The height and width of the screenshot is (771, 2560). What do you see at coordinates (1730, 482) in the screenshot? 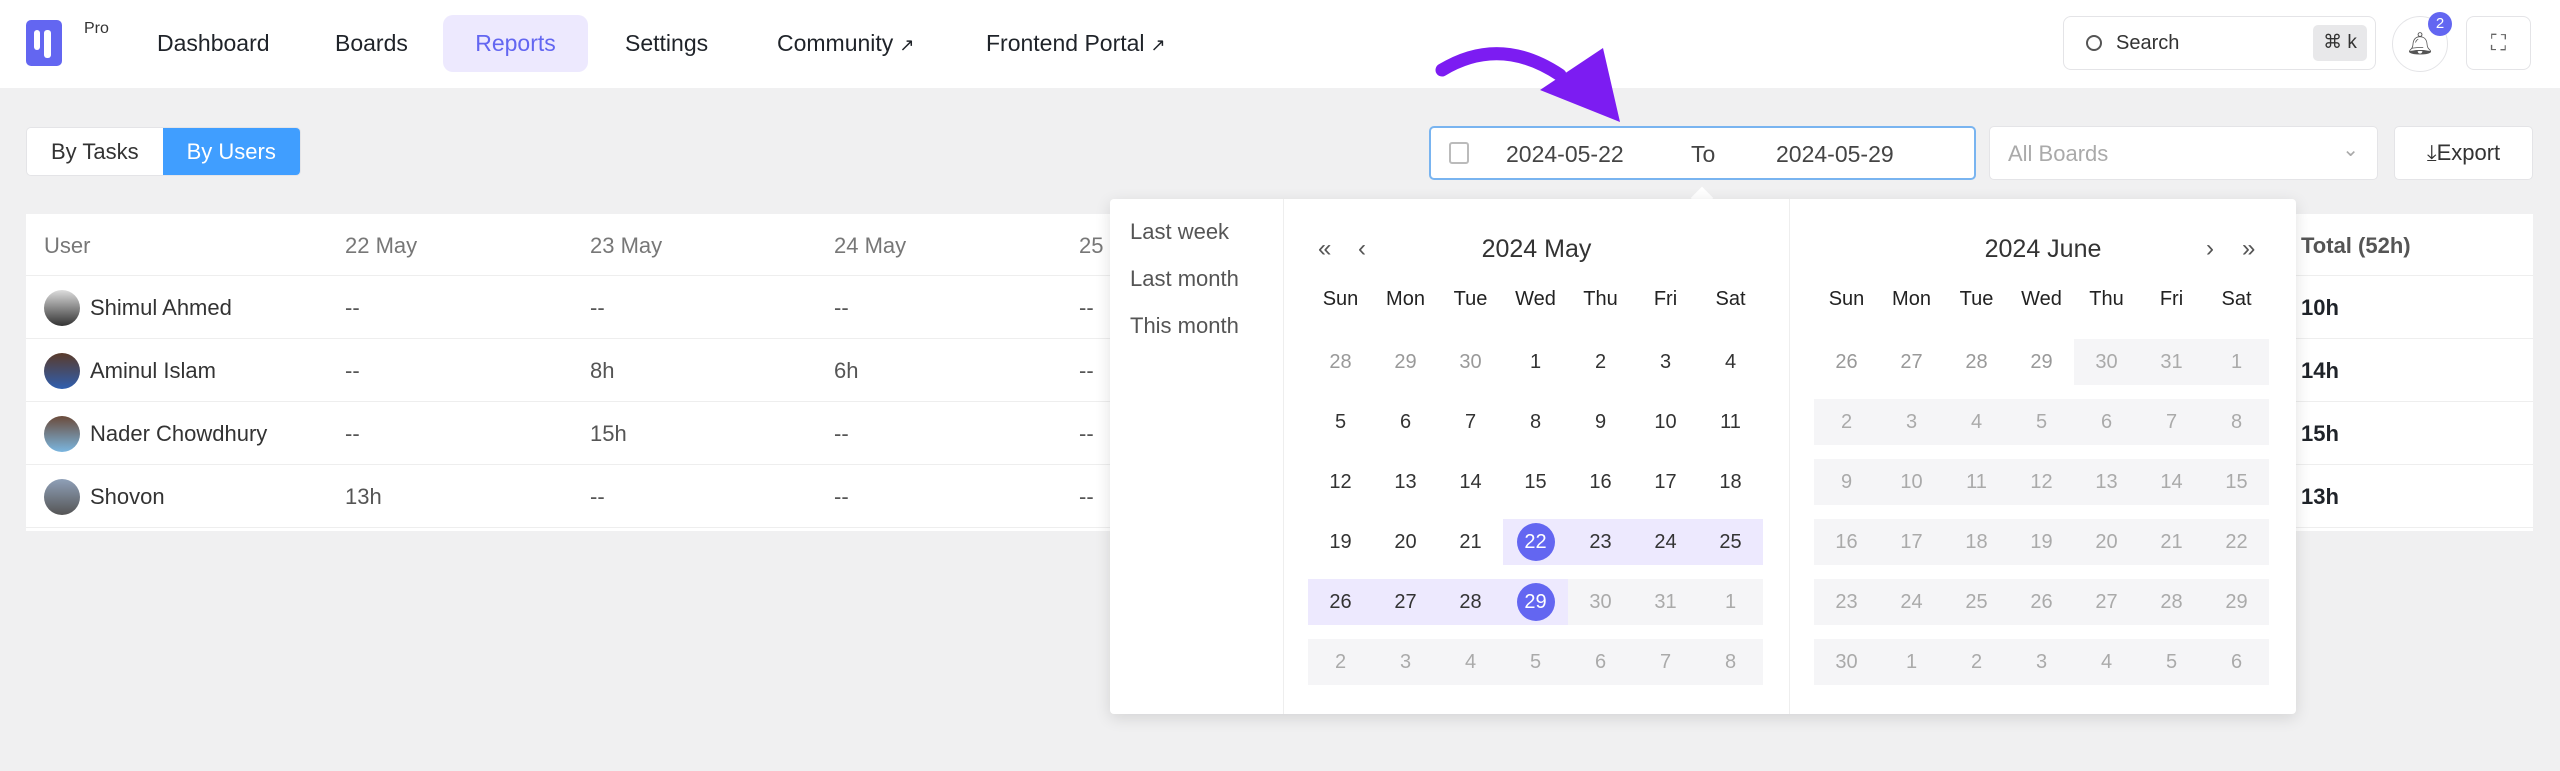
I see `calendar-day: 18` at bounding box center [1730, 482].